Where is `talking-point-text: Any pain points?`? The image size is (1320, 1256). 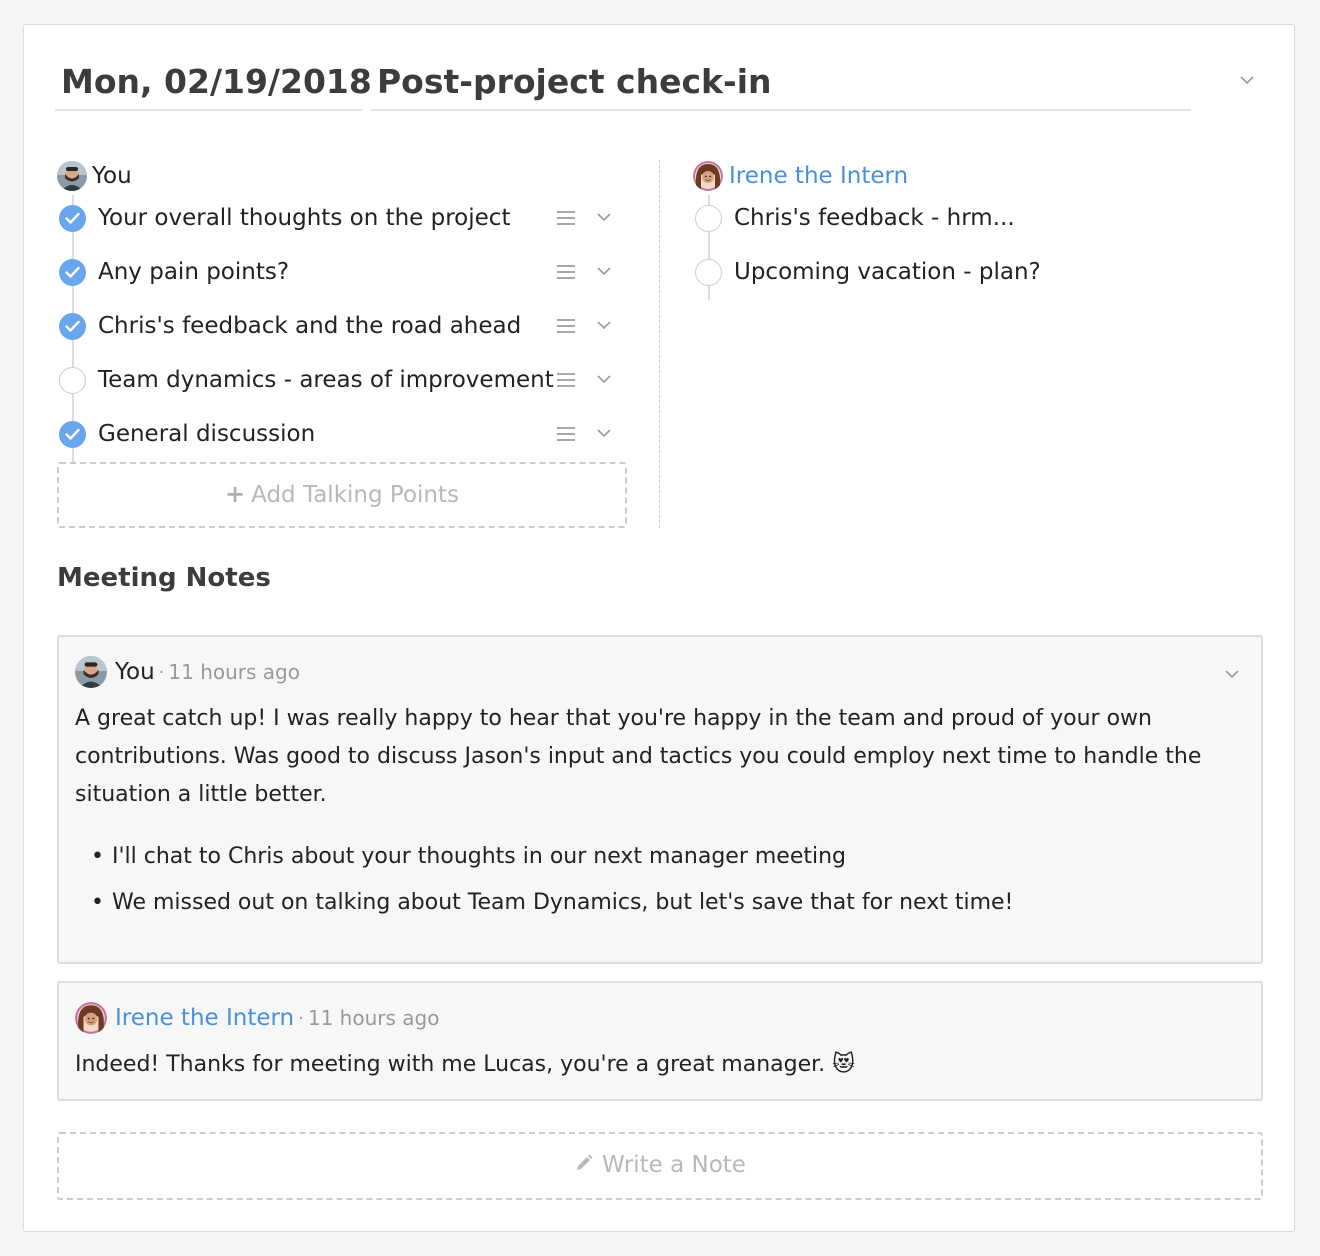 talking-point-text: Any pain points? is located at coordinates (194, 272).